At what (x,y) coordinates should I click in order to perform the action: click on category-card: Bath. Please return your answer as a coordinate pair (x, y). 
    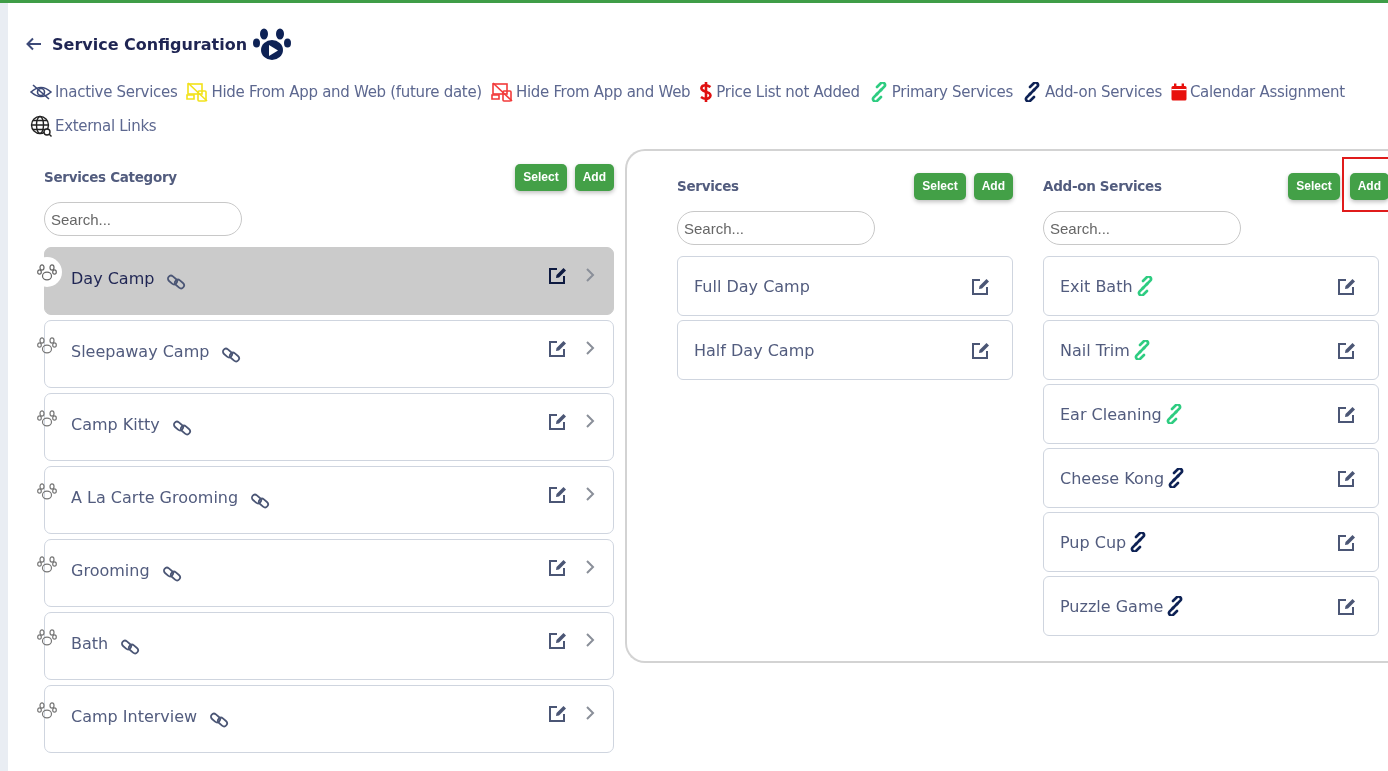
    Looking at the image, I should click on (329, 646).